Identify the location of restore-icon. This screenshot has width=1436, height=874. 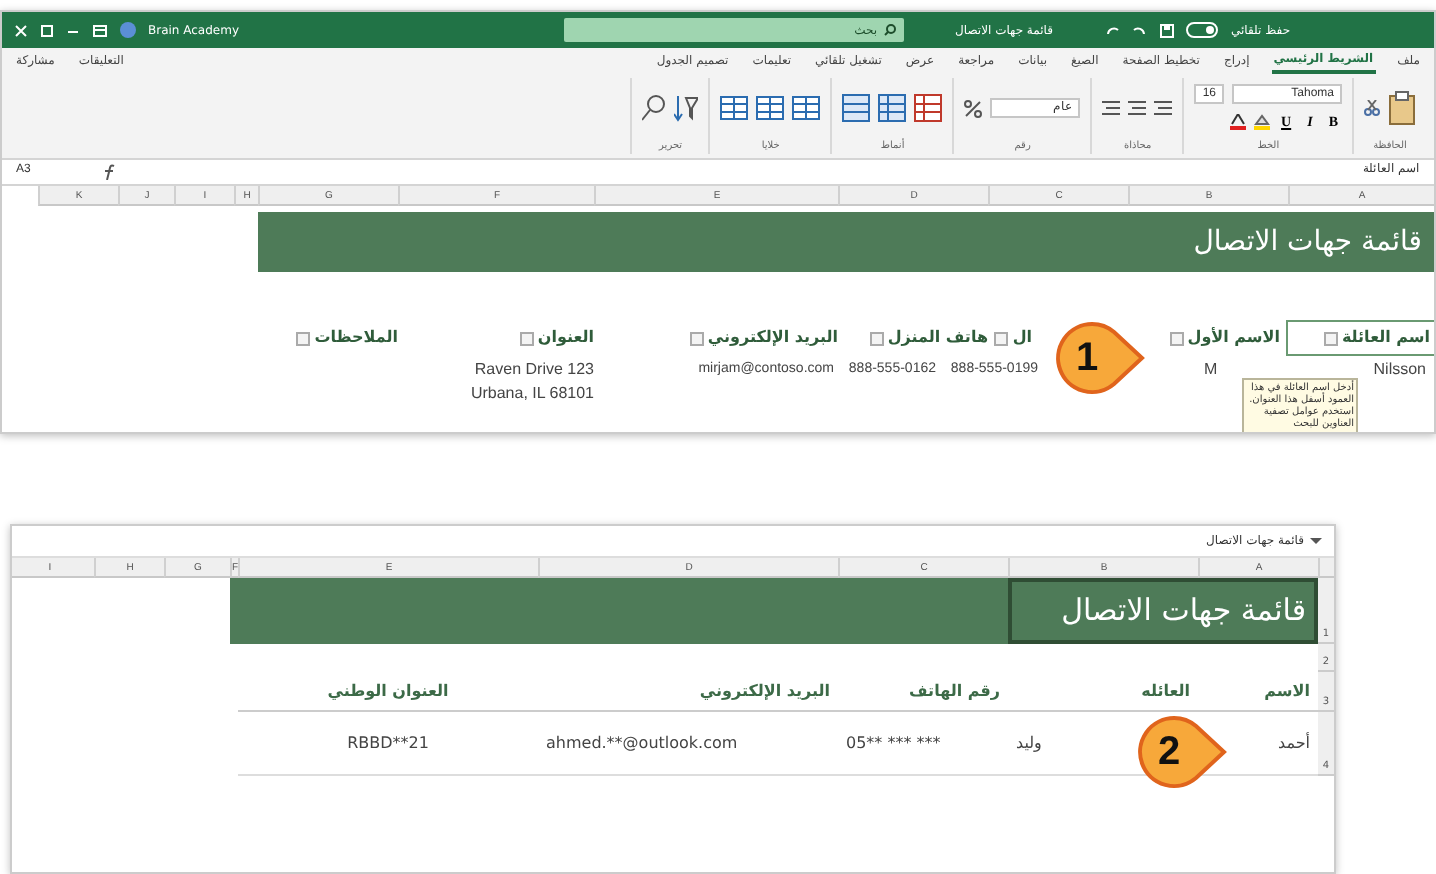
(47, 30).